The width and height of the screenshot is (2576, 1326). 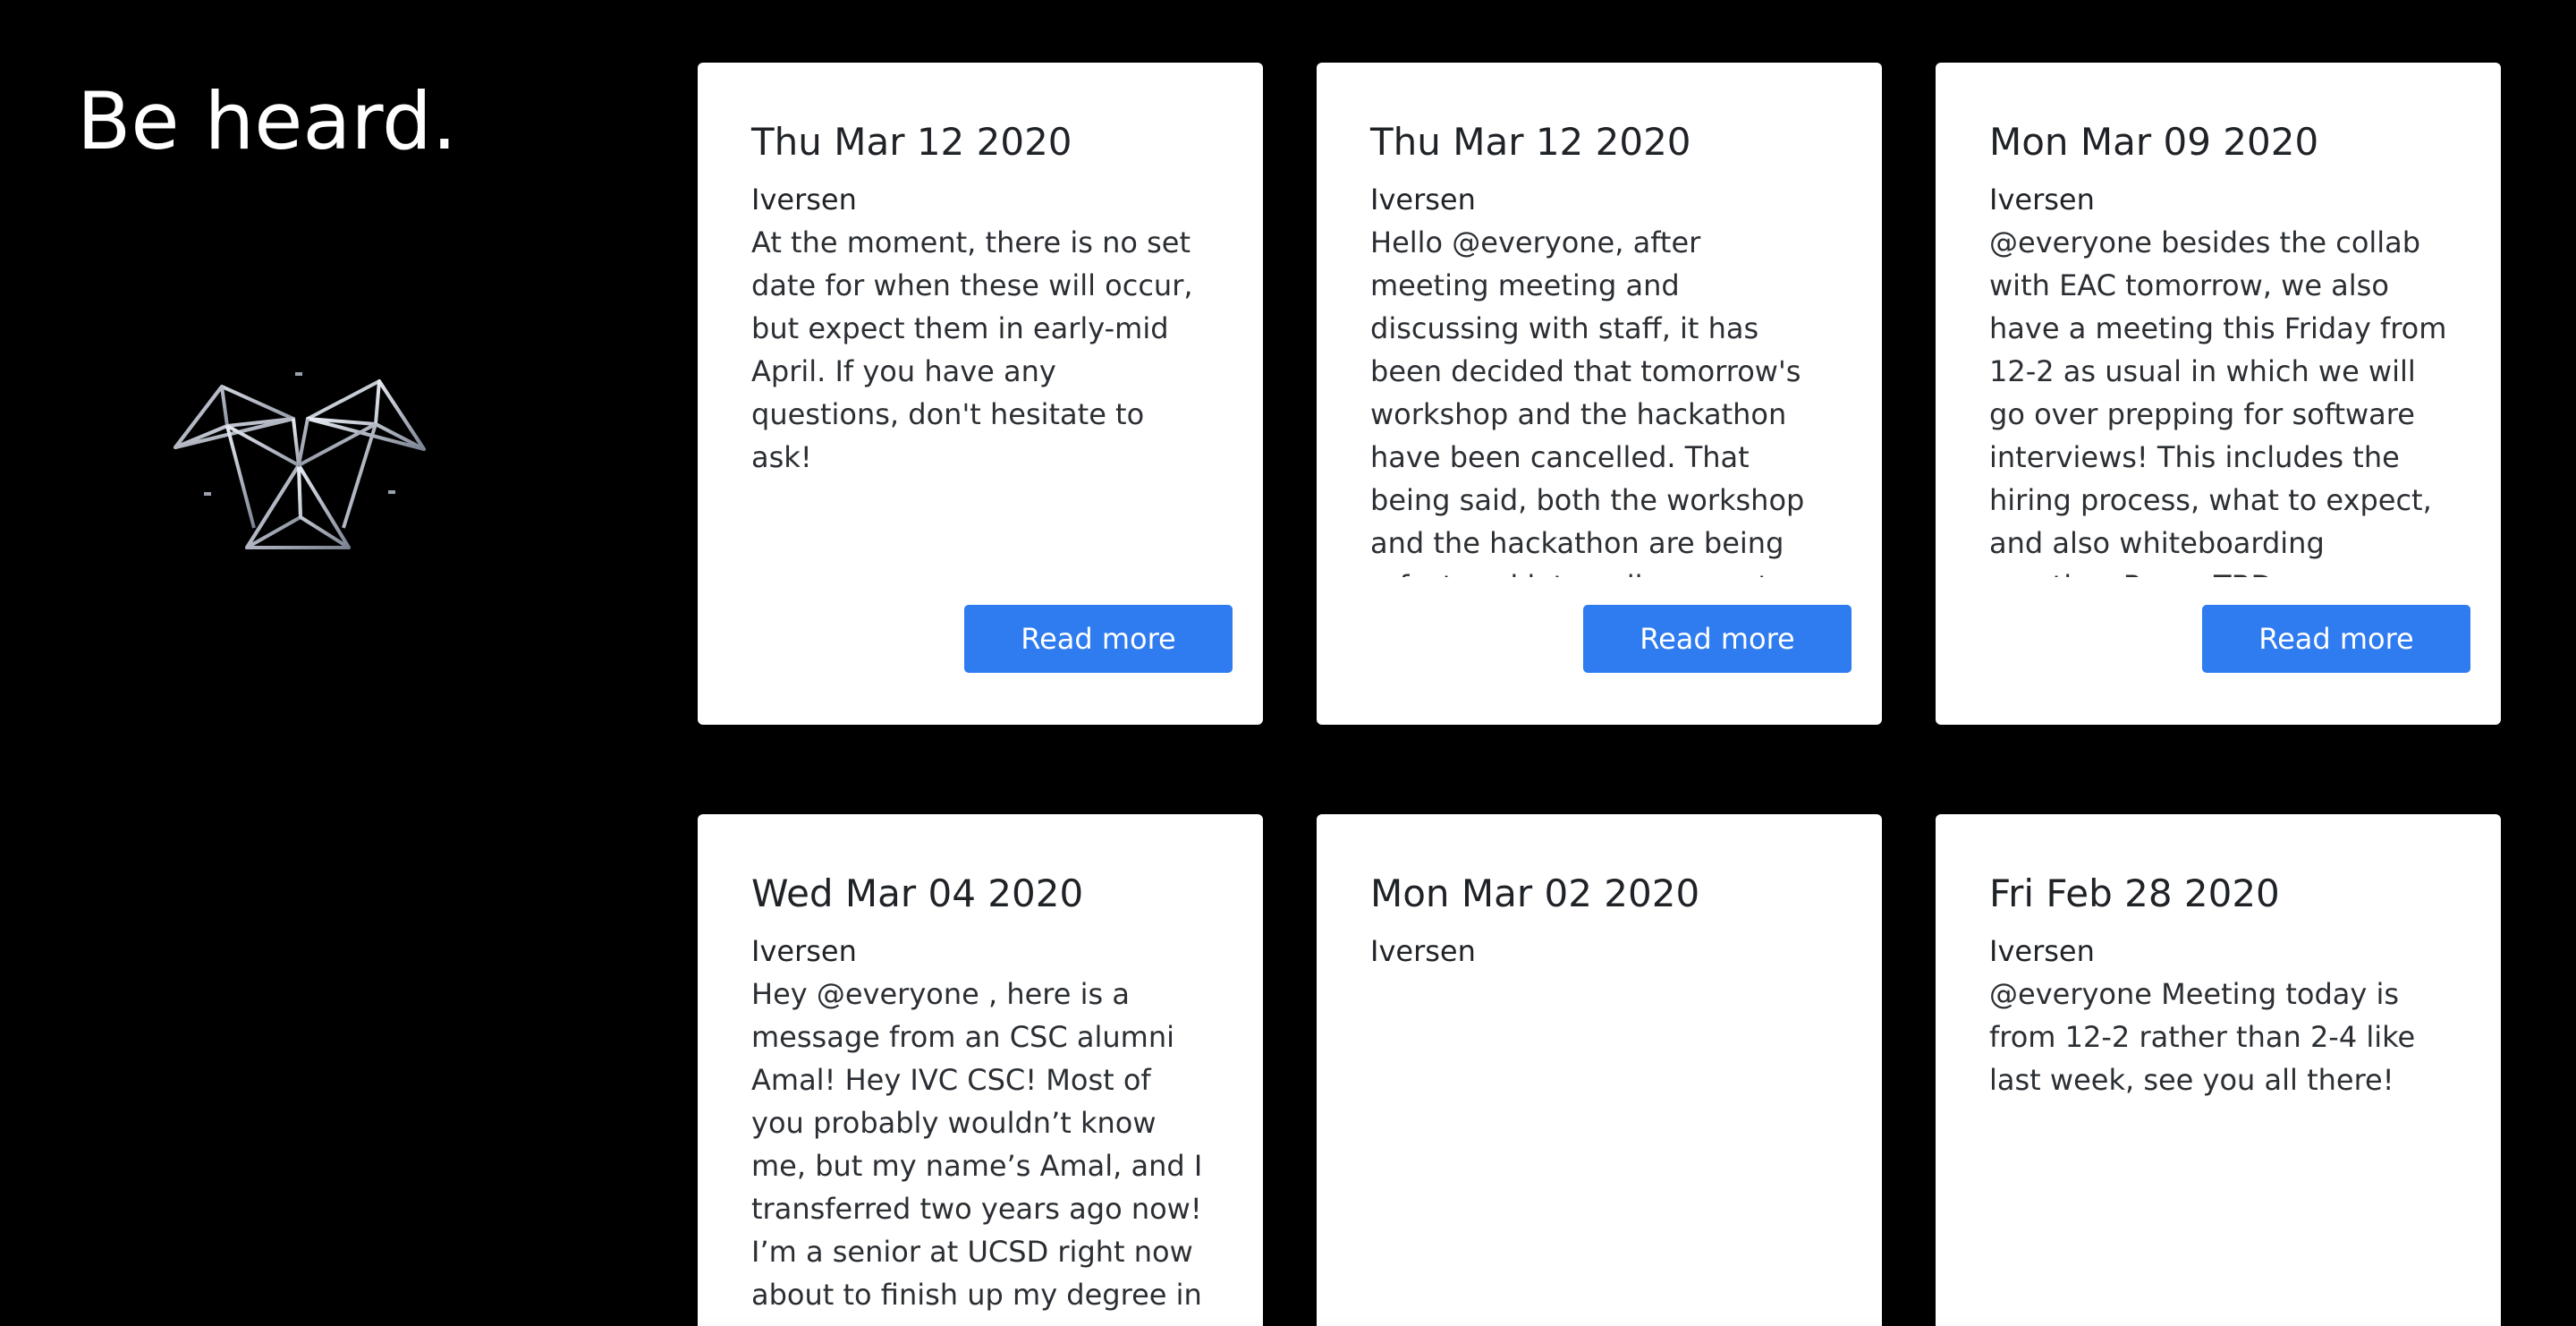 What do you see at coordinates (302, 465) in the screenshot?
I see `triangular-wireframe-logo-icon` at bounding box center [302, 465].